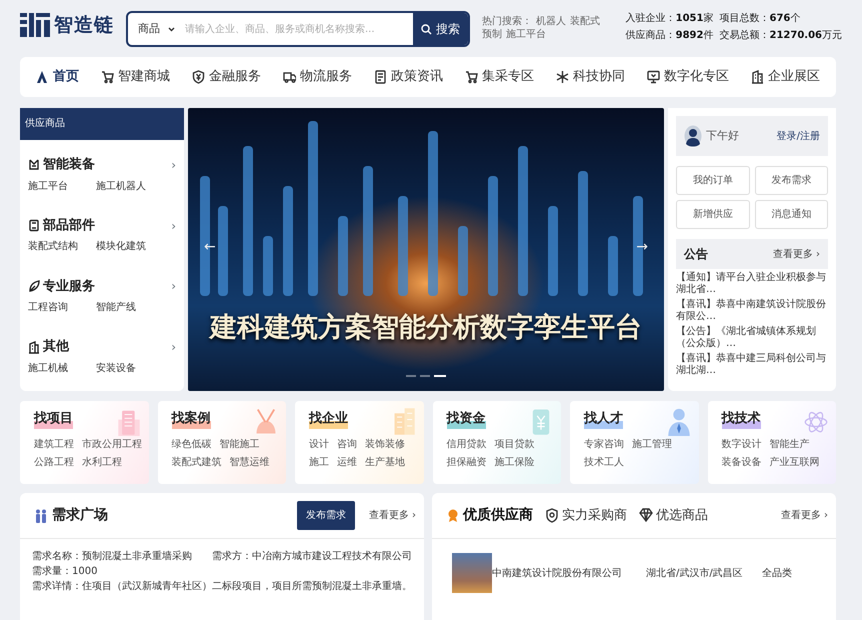 This screenshot has width=862, height=620. I want to click on photo-placeholder, so click(472, 573).